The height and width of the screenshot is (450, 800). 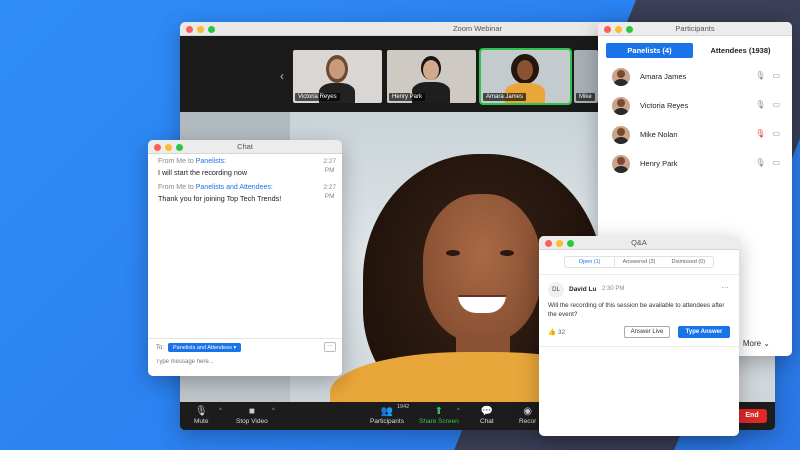 I want to click on video-thumbnail-active: Amara James, so click(x=525, y=76).